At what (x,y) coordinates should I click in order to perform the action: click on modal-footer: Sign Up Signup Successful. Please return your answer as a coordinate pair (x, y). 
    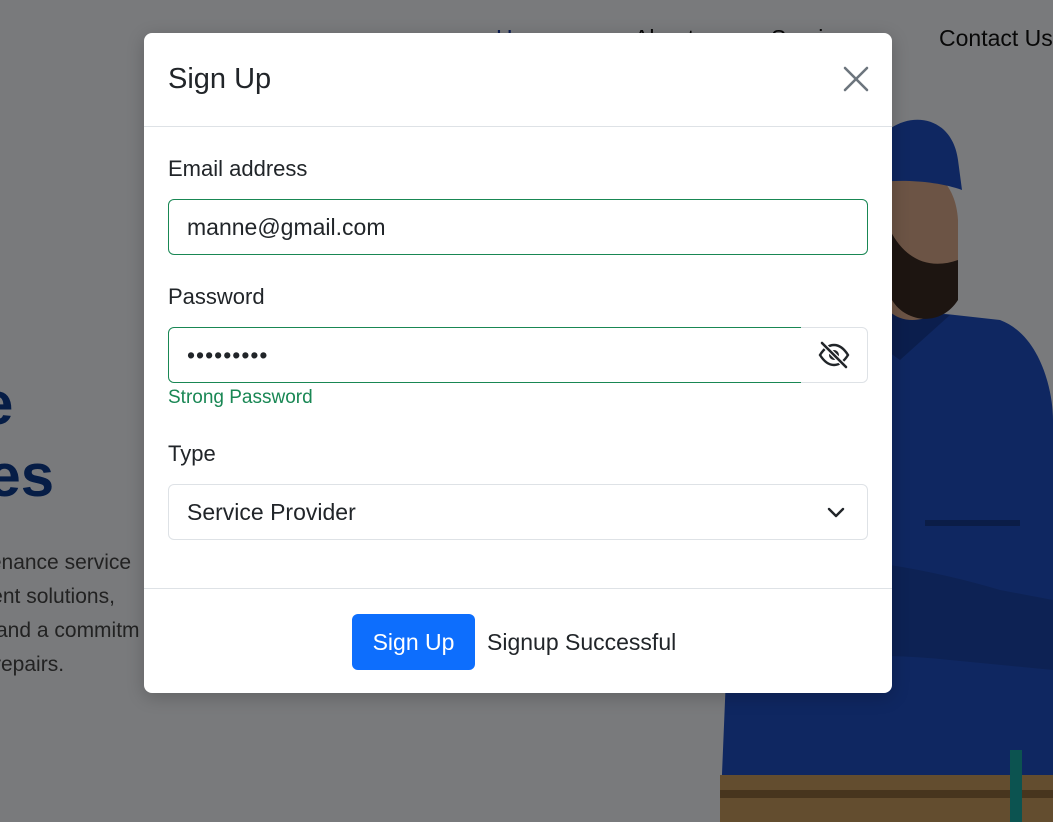
    Looking at the image, I should click on (518, 640).